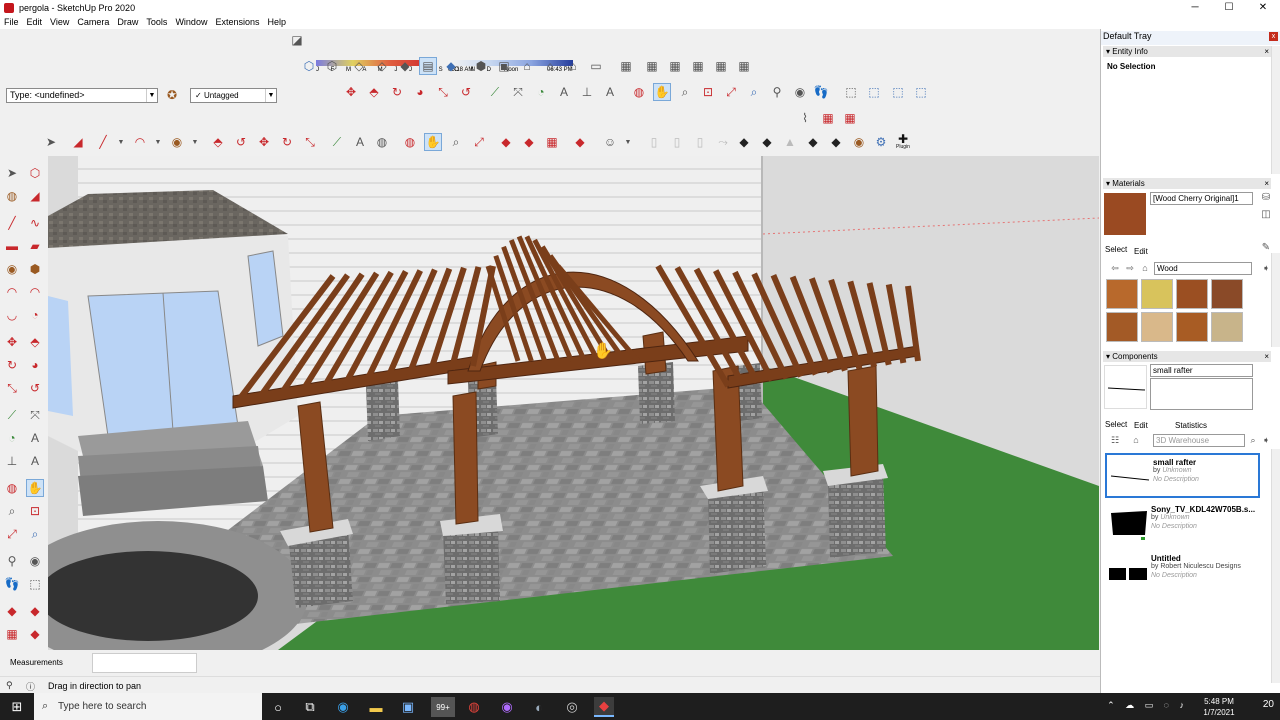 The height and width of the screenshot is (720, 1280). What do you see at coordinates (1187, 183) in the screenshot?
I see `materials-header: ▾ Materials ×` at bounding box center [1187, 183].